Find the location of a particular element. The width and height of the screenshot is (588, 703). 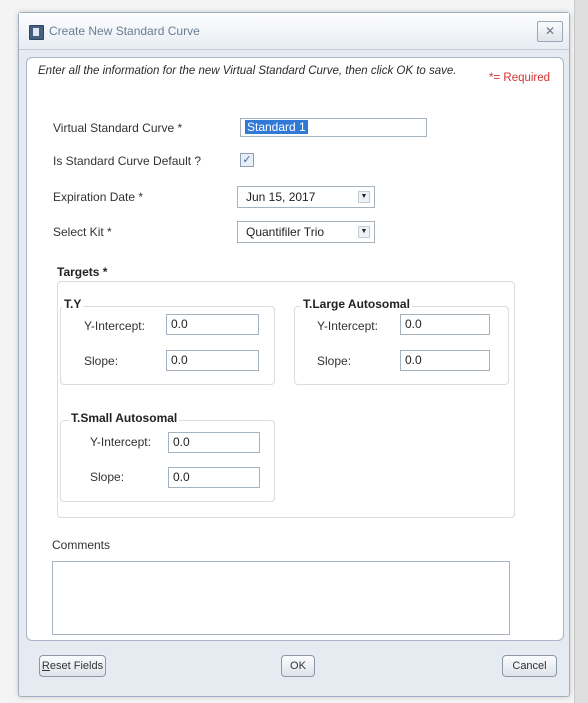

reset-label: eset Fields is located at coordinates (76, 666).